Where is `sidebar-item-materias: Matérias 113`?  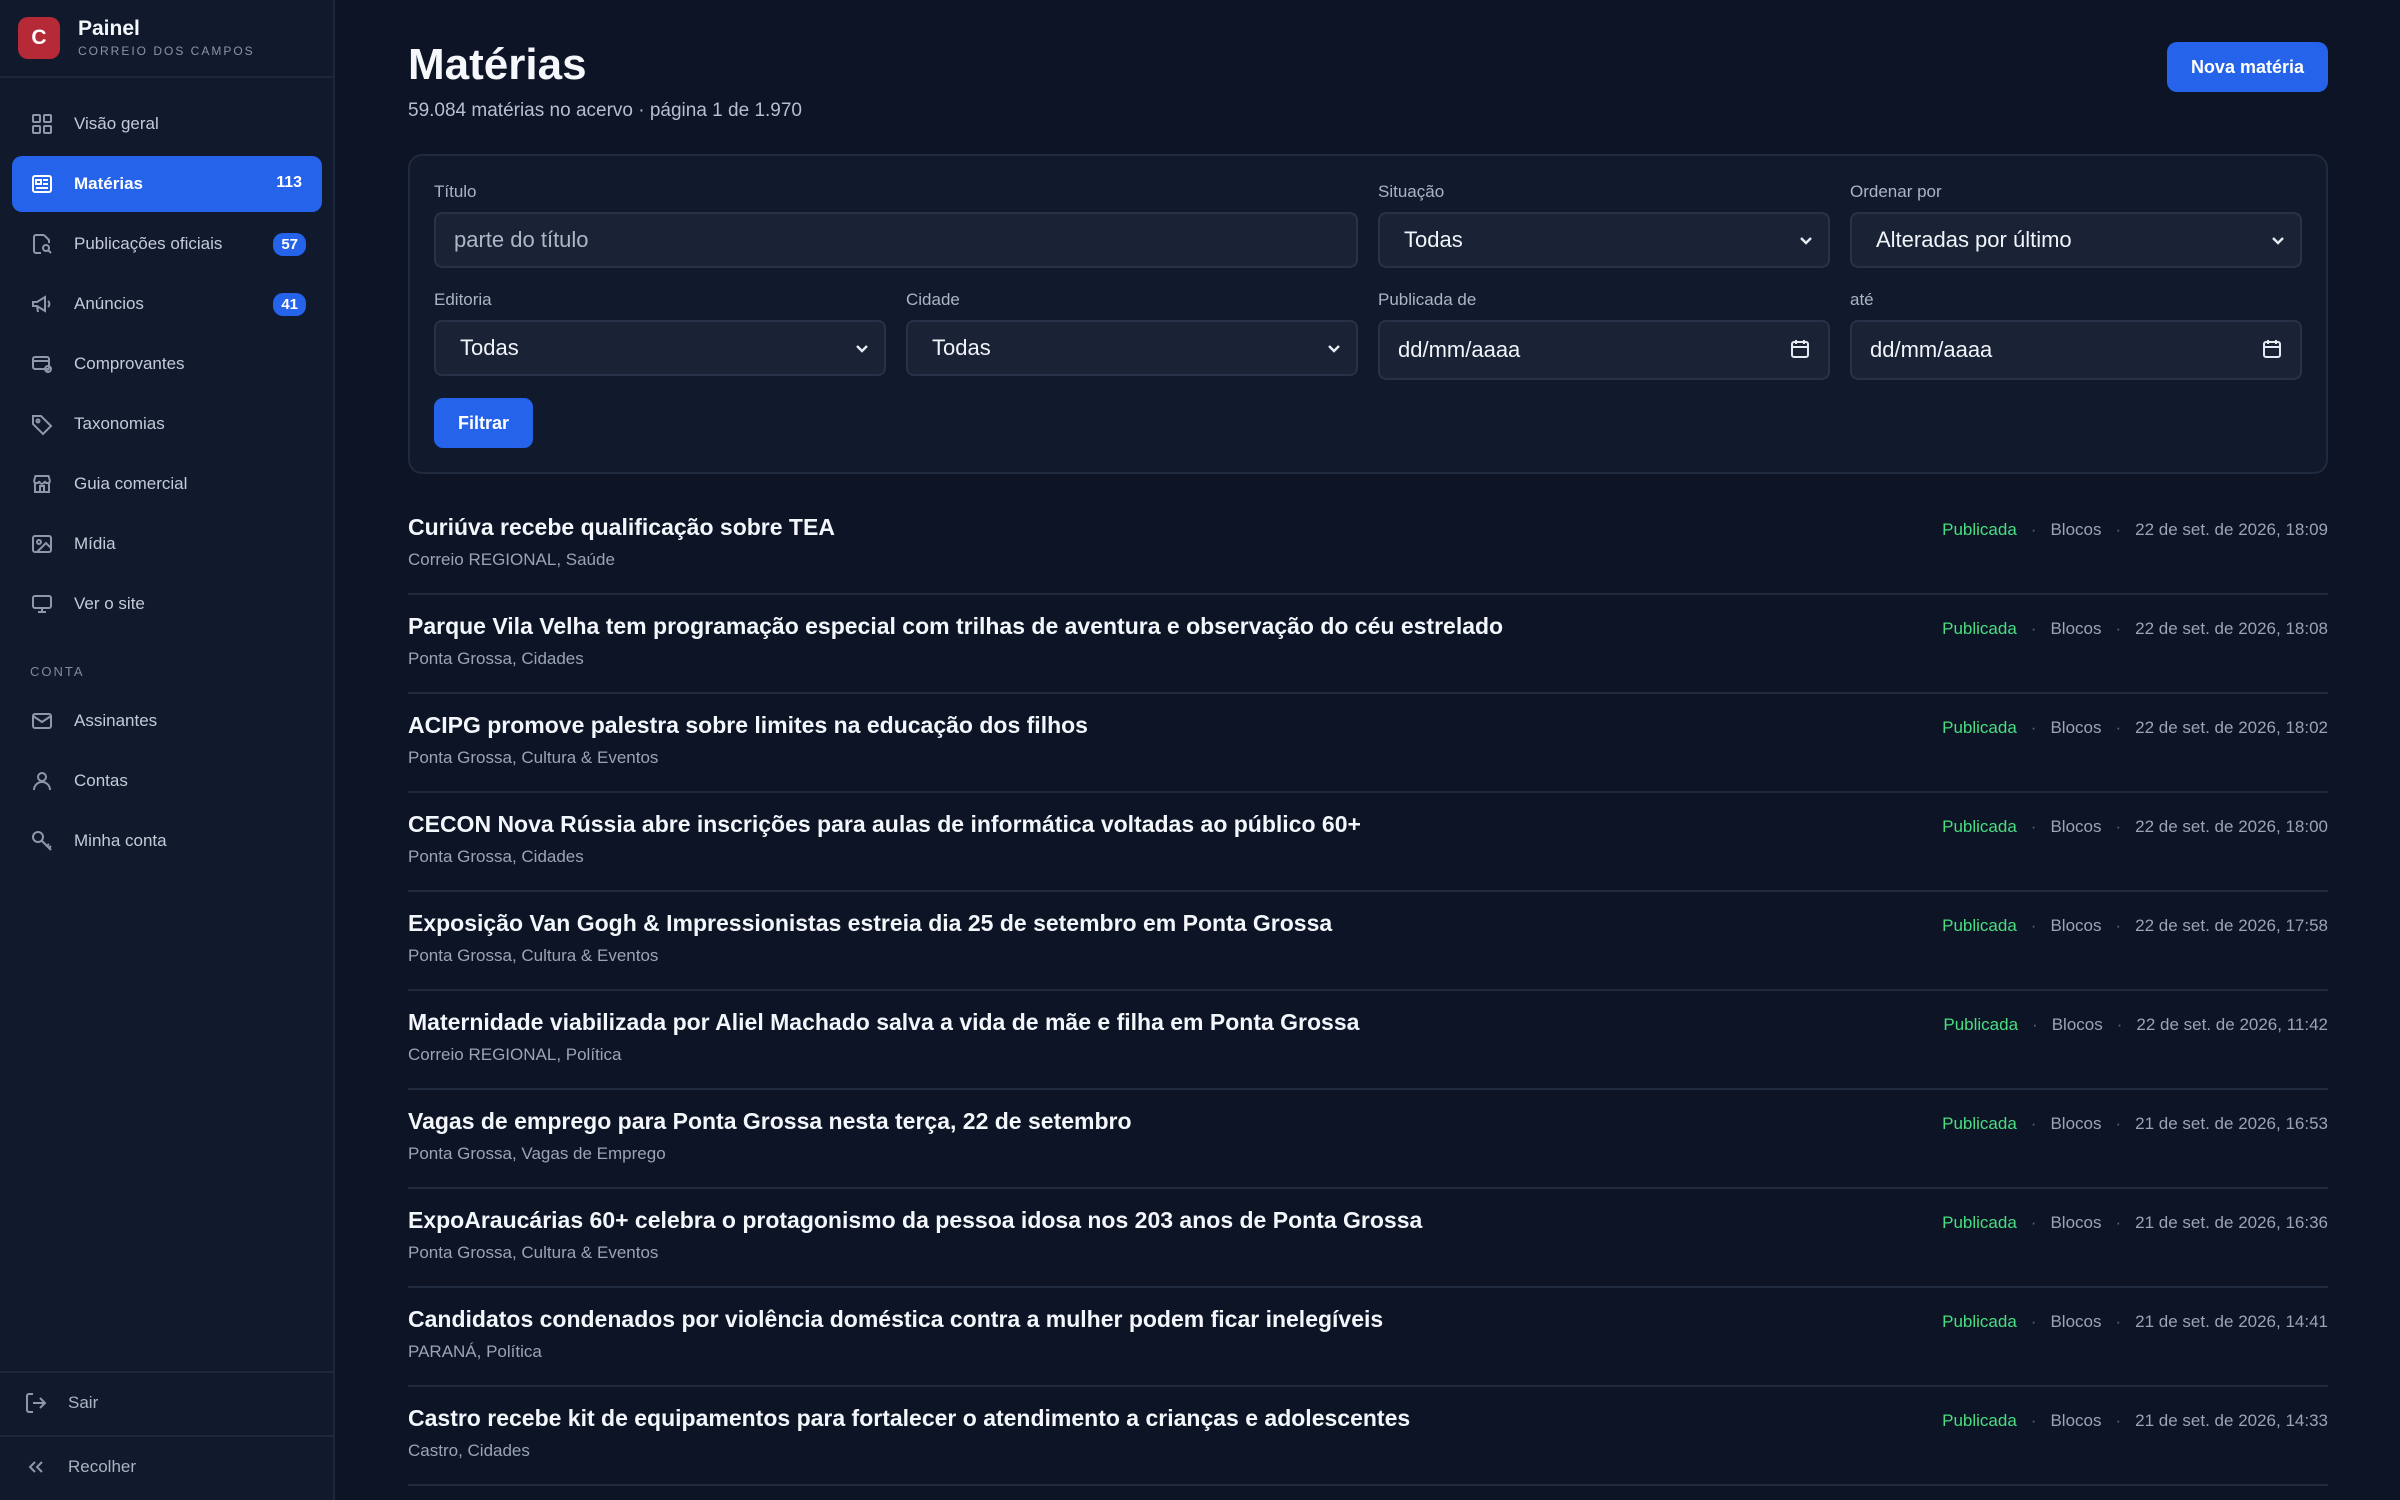
sidebar-item-materias: Matérias 113 is located at coordinates (167, 184).